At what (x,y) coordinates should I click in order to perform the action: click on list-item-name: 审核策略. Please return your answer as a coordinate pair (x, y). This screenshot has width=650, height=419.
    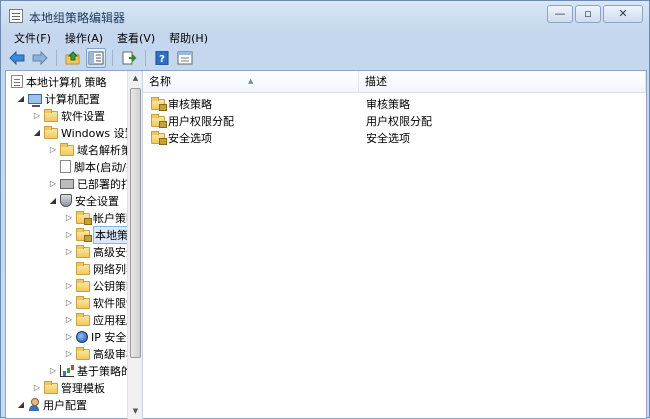
    Looking at the image, I should click on (190, 104).